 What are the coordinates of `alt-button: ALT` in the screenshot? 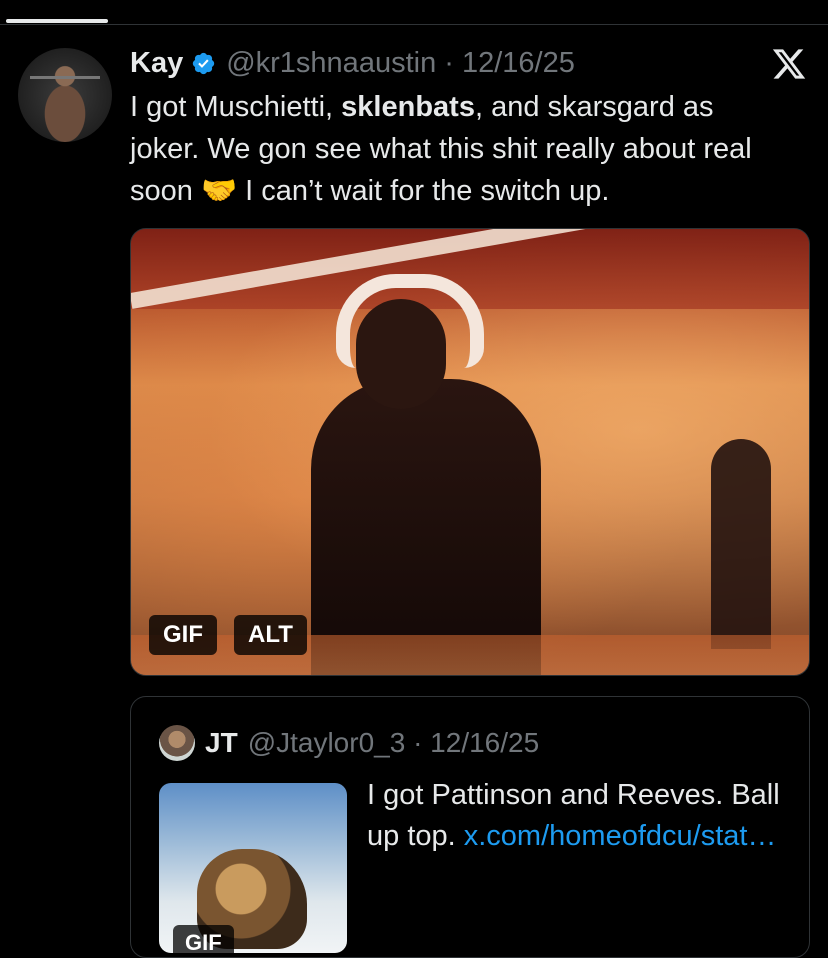 It's located at (270, 635).